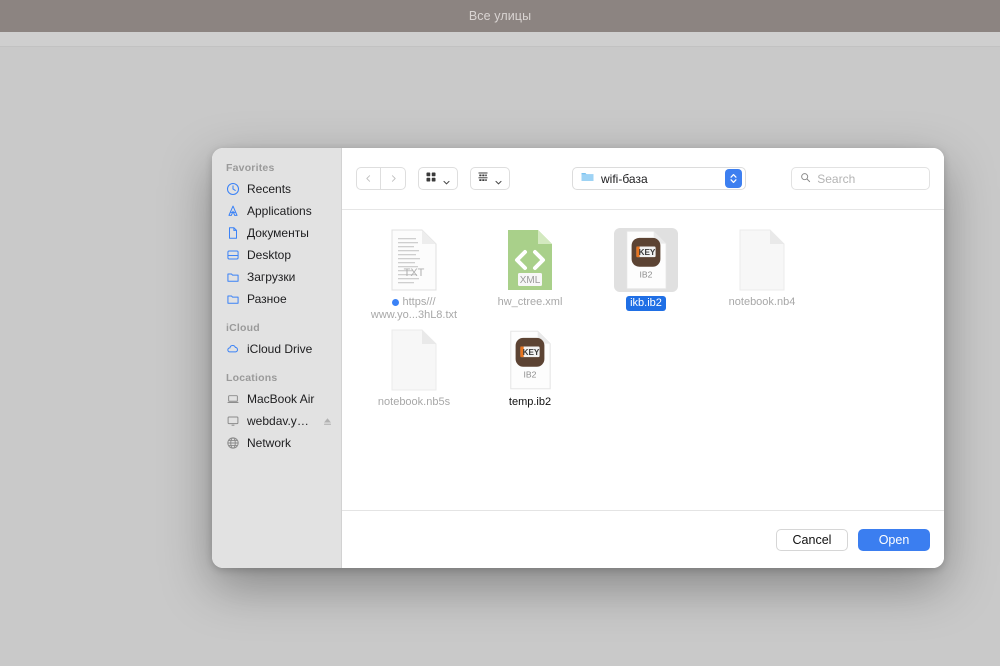  Describe the element at coordinates (250, 168) in the screenshot. I see `sidebar-group-title: Favorites` at that location.